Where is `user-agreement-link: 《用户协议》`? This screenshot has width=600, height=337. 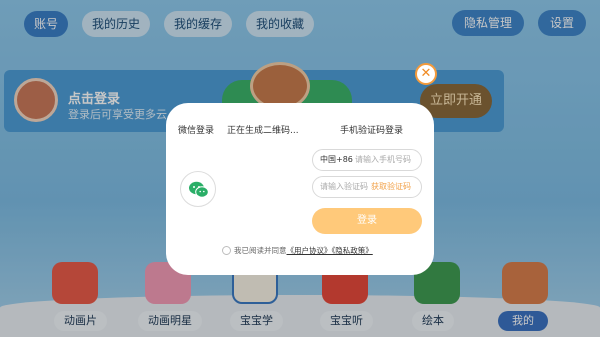 user-agreement-link: 《用户协议》 is located at coordinates (309, 250).